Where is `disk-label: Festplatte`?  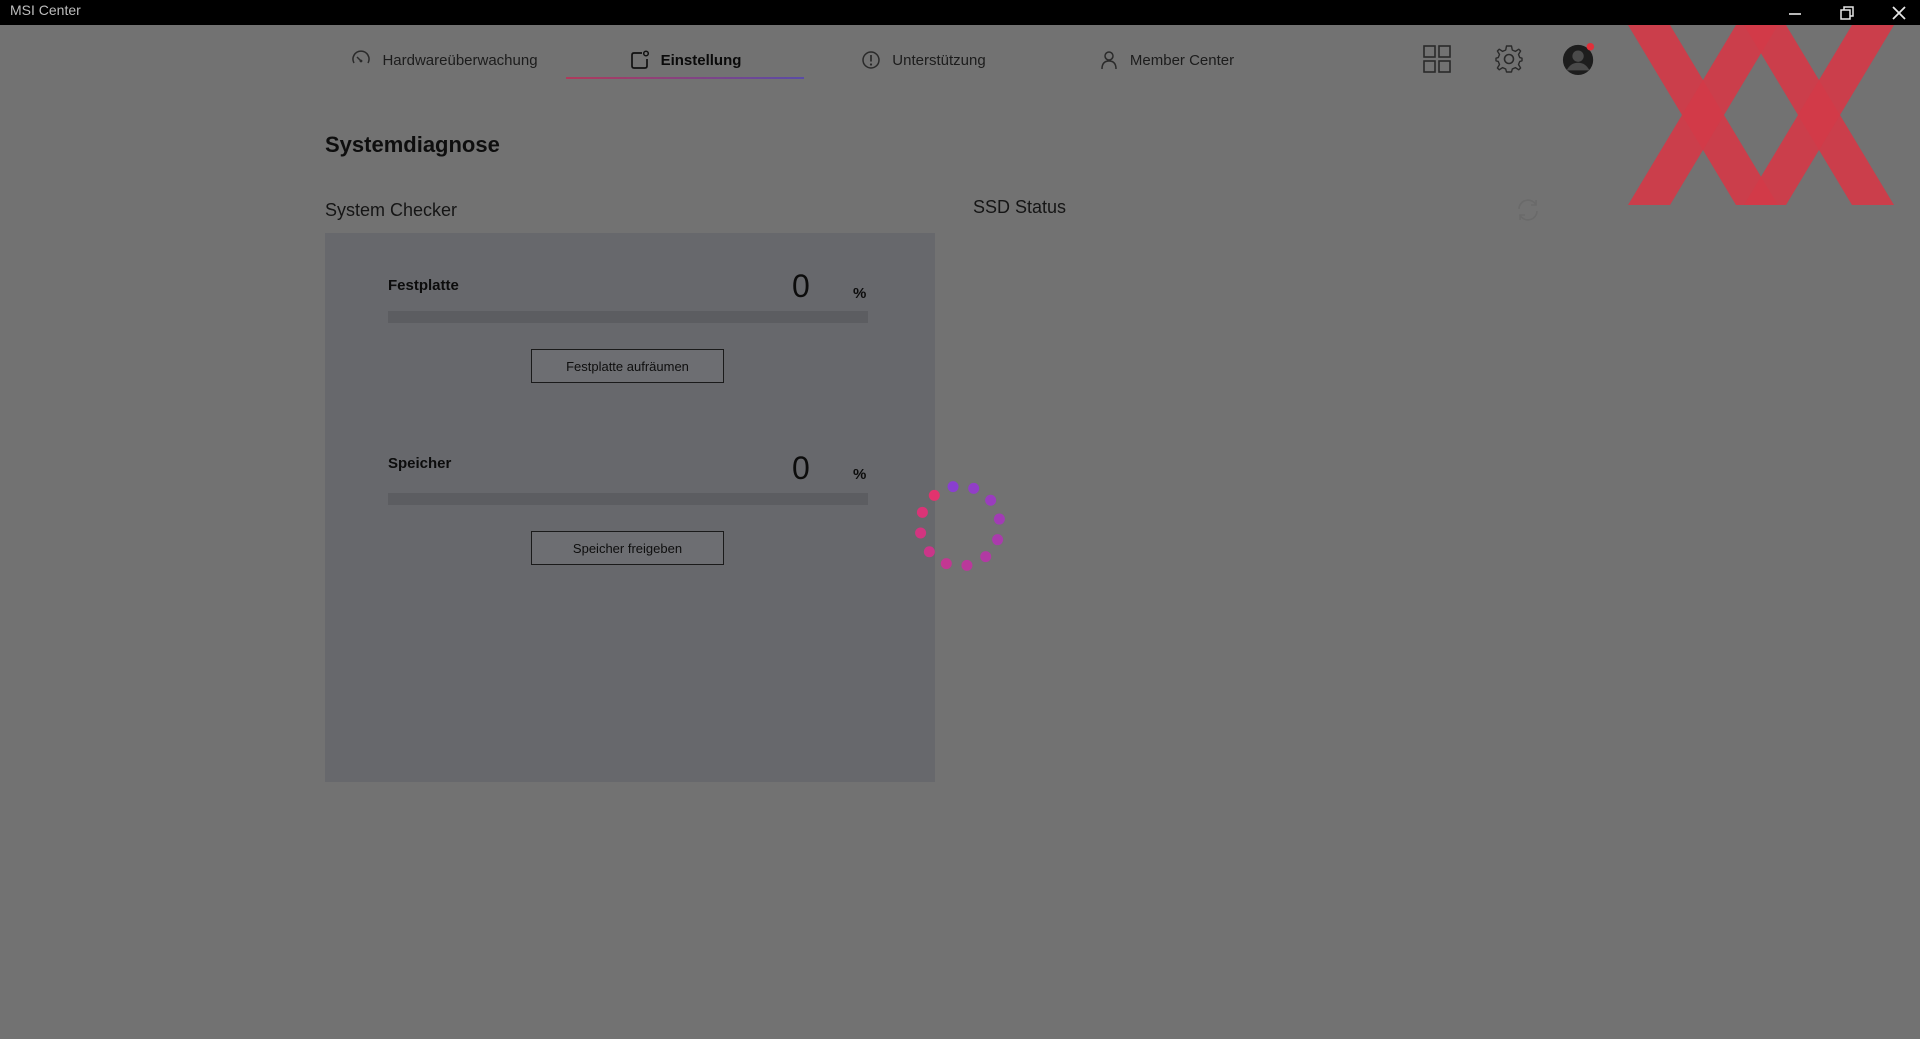
disk-label: Festplatte is located at coordinates (423, 285).